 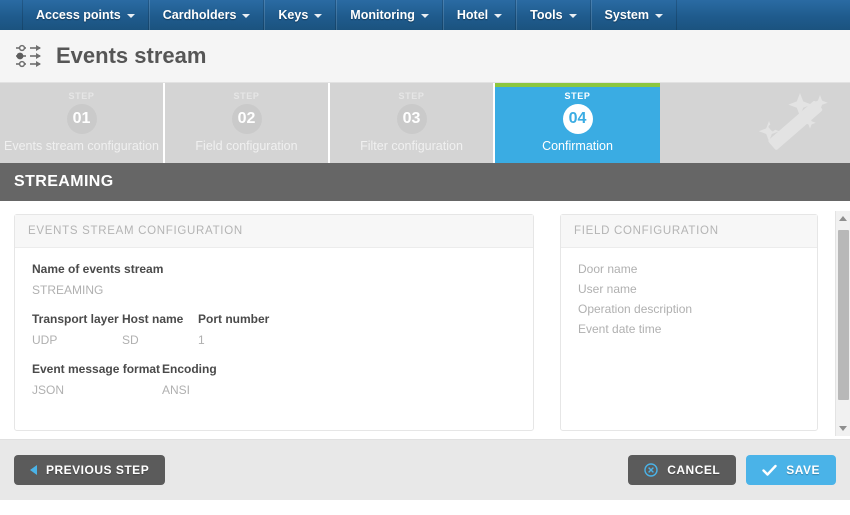 What do you see at coordinates (627, 15) in the screenshot?
I see `nav-item-label: System` at bounding box center [627, 15].